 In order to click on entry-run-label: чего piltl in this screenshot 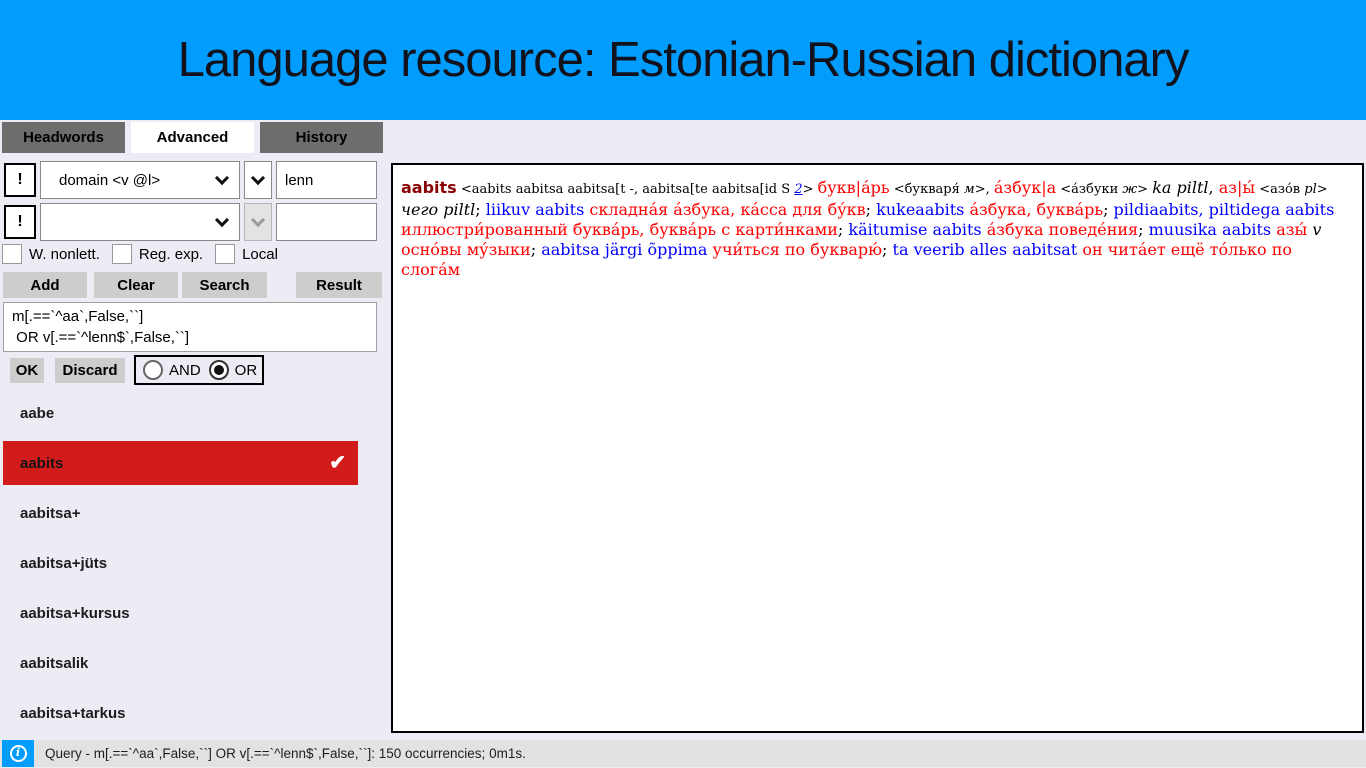, I will do `click(438, 209)`.